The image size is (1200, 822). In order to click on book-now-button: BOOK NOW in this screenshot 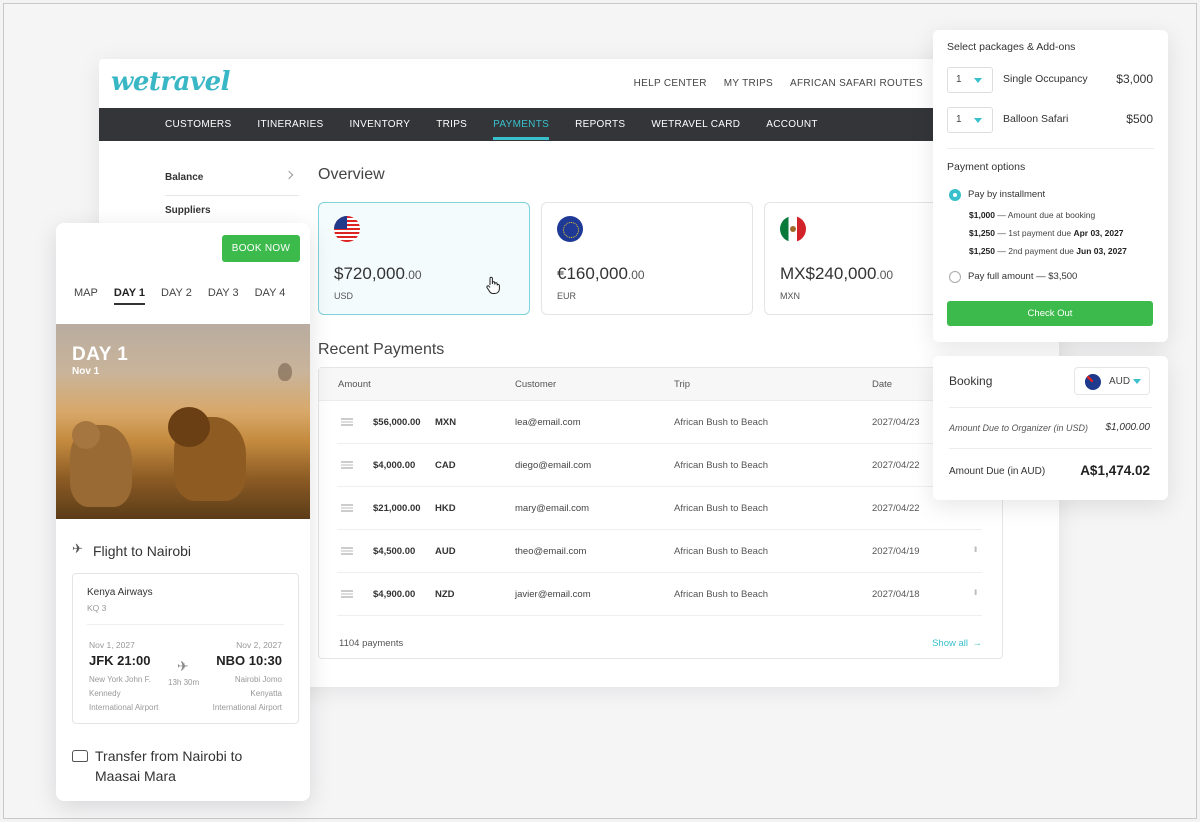, I will do `click(261, 248)`.